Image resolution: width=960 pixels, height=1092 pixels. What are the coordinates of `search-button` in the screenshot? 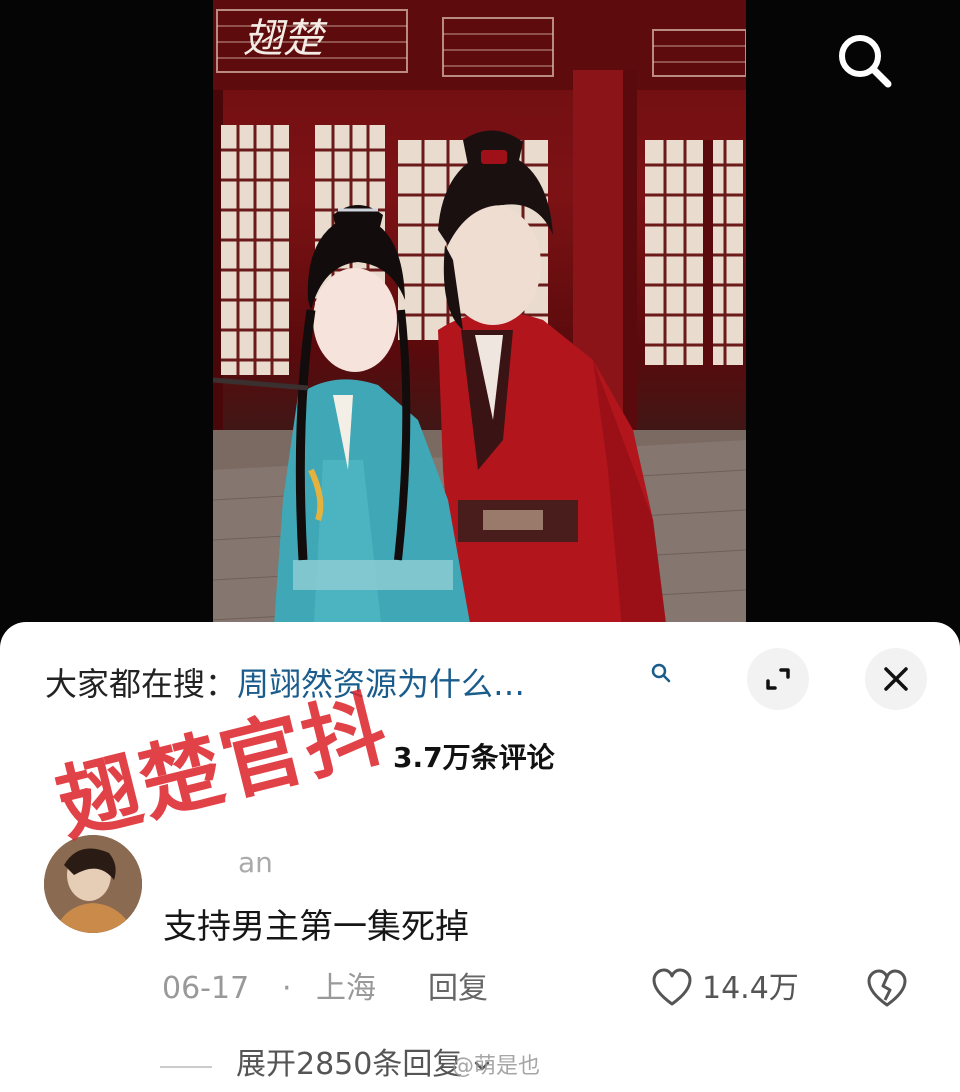 It's located at (864, 60).